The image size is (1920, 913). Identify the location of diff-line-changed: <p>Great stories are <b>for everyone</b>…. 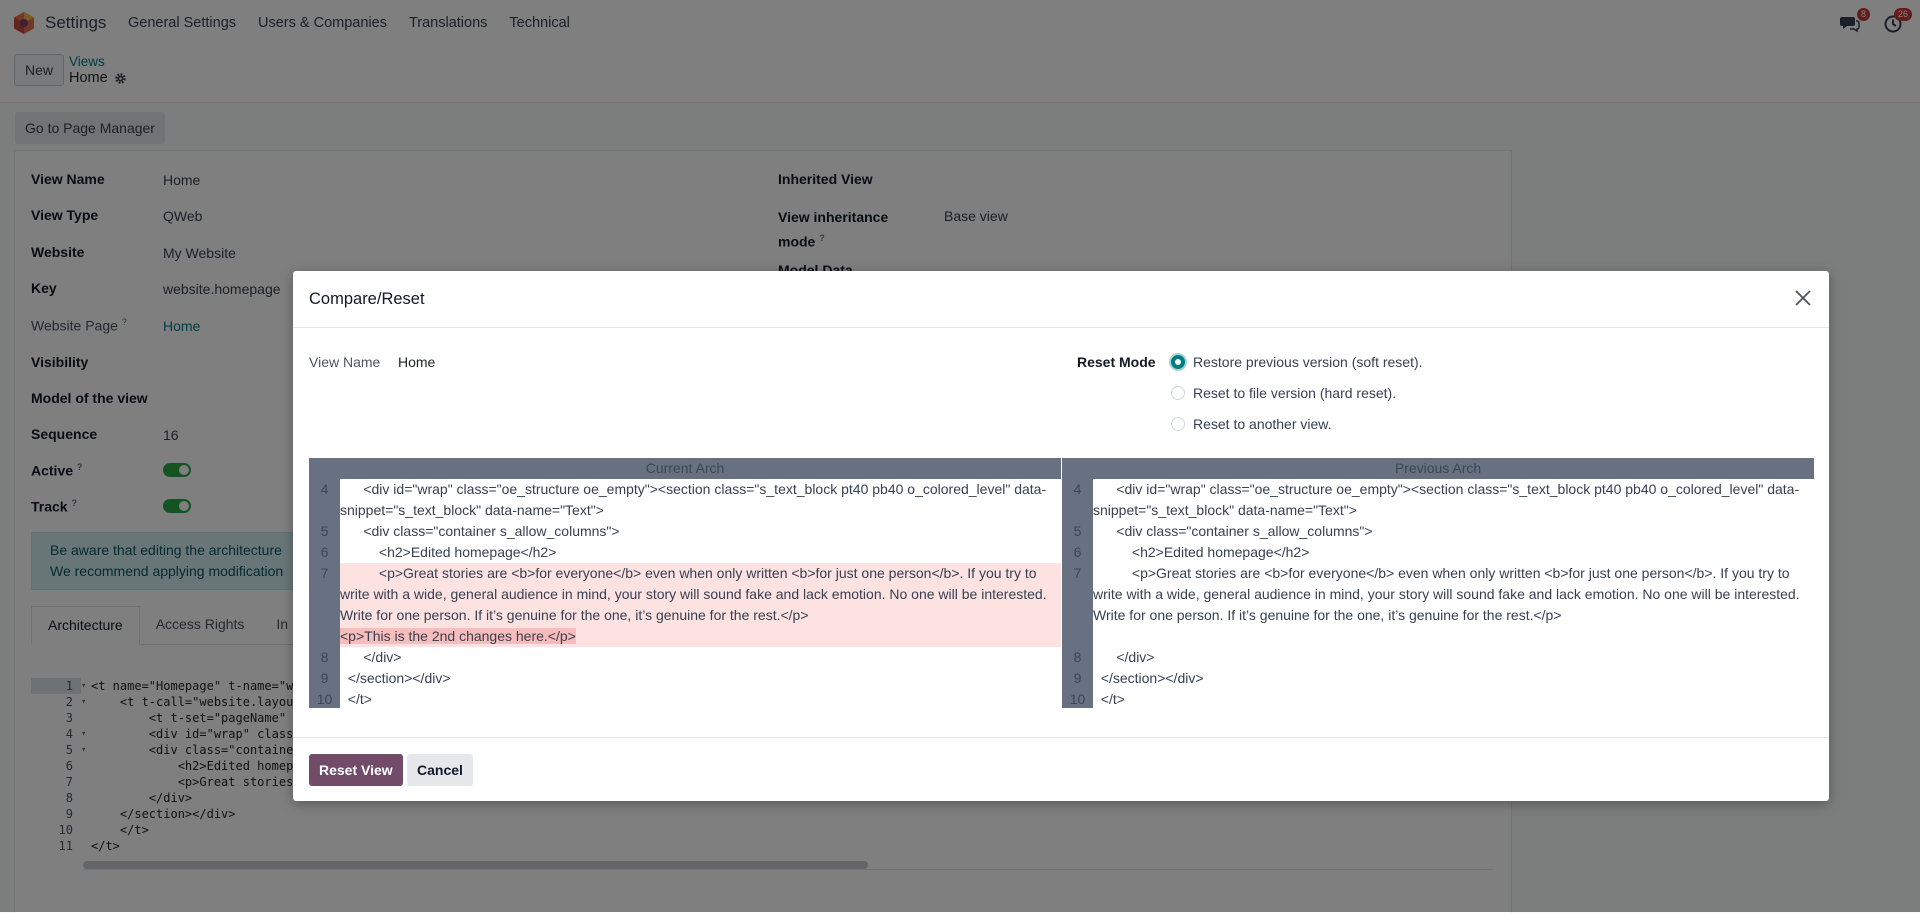
(700, 594).